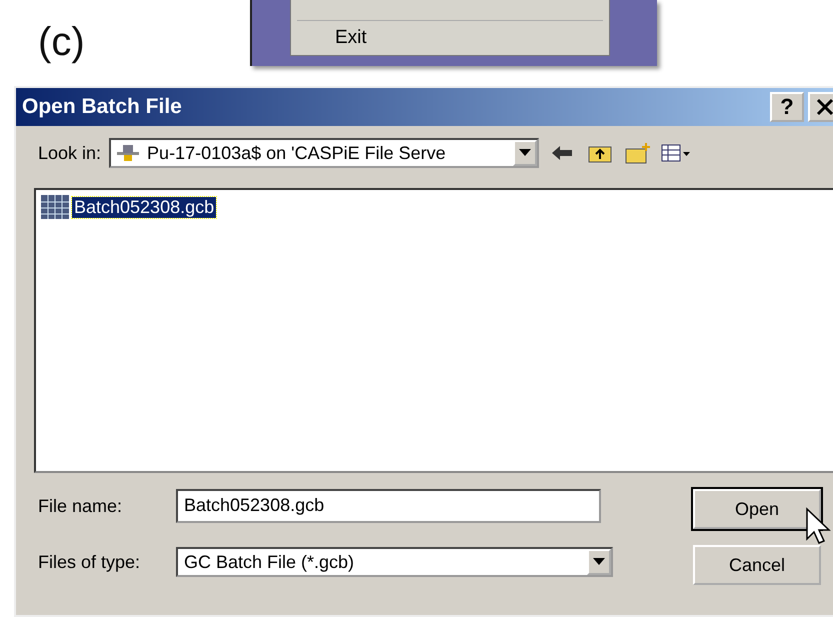  Describe the element at coordinates (818, 526) in the screenshot. I see `mouse-cursor-icon` at that location.